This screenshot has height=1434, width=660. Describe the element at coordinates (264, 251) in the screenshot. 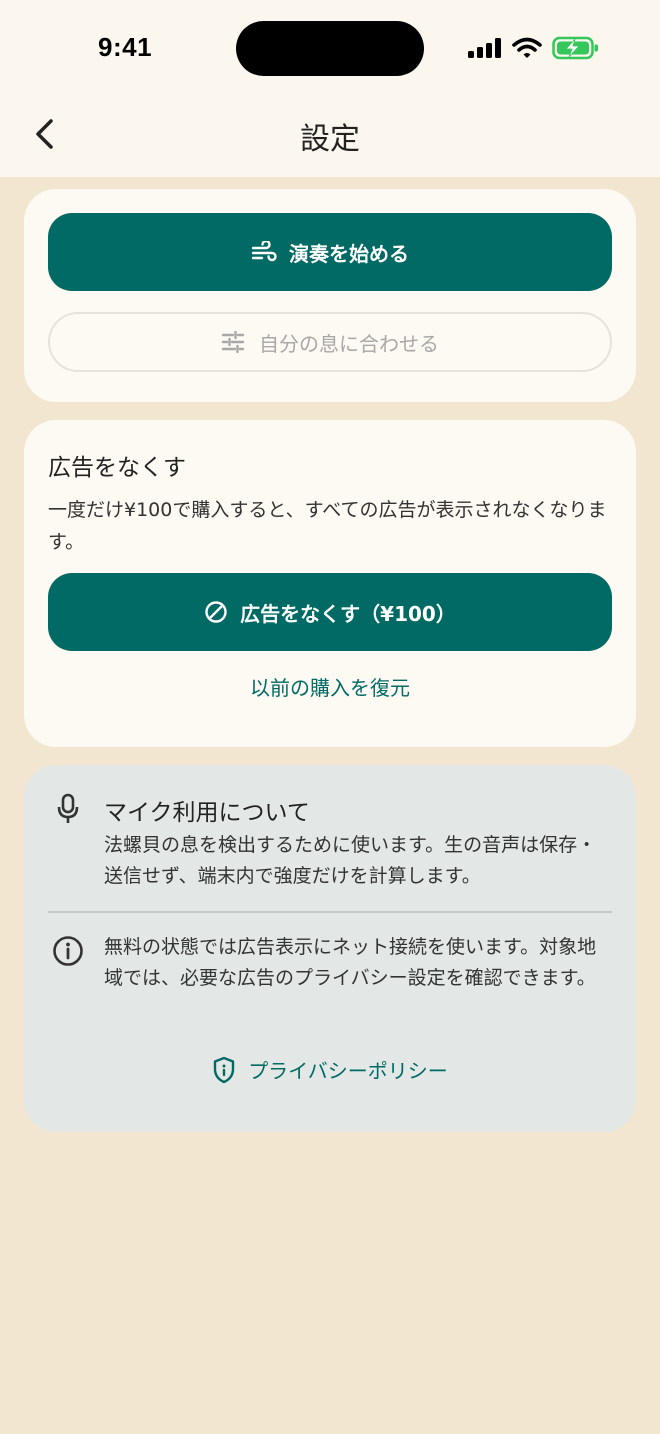

I see `wind-icon` at that location.